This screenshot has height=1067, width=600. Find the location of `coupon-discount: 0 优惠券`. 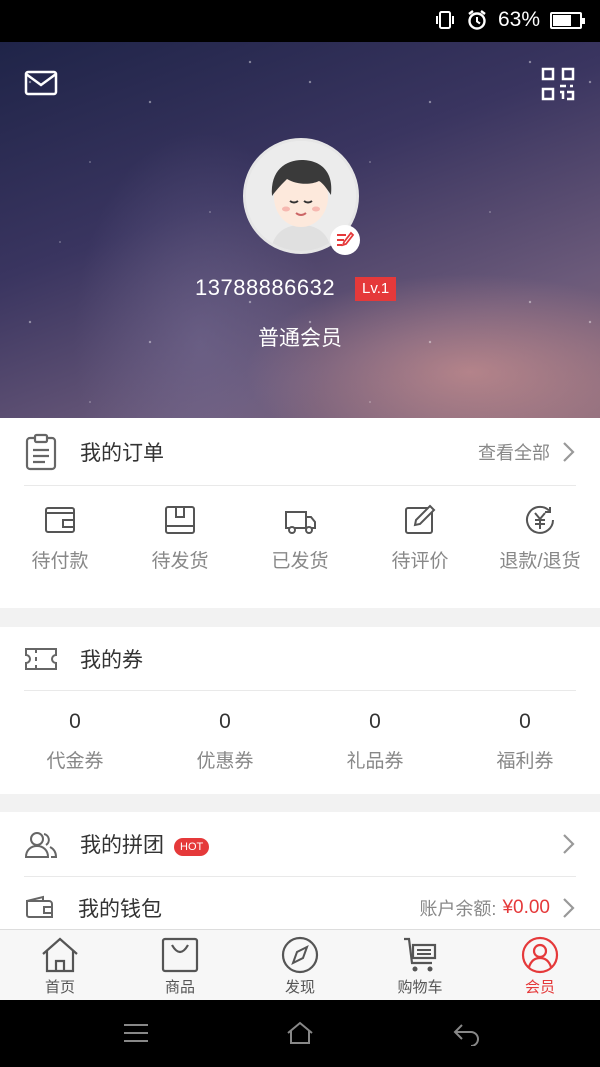

coupon-discount: 0 优惠券 is located at coordinates (225, 741).